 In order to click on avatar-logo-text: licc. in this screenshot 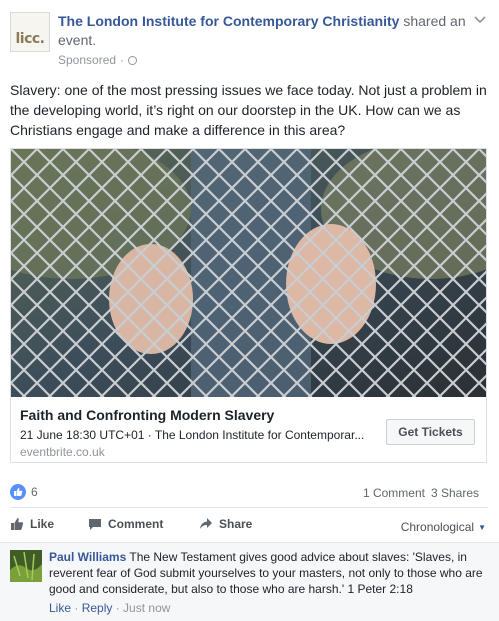, I will do `click(30, 39)`.